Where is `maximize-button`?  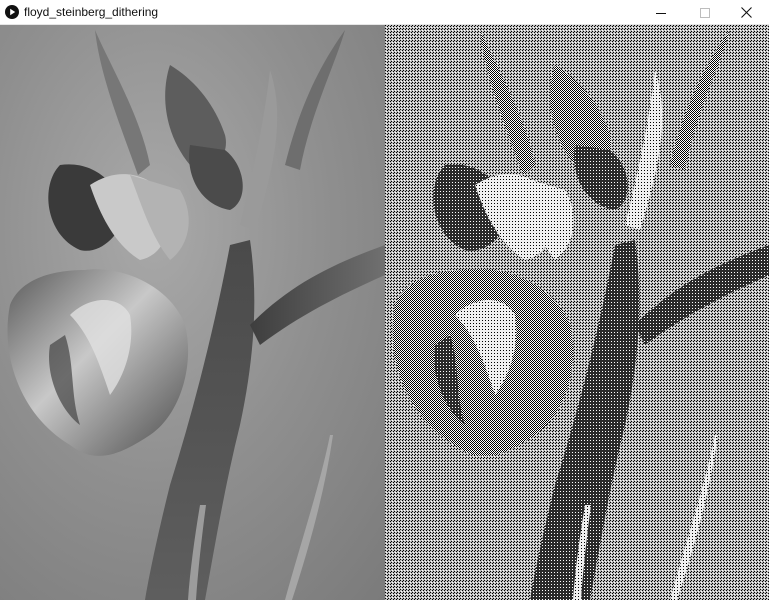 maximize-button is located at coordinates (705, 12).